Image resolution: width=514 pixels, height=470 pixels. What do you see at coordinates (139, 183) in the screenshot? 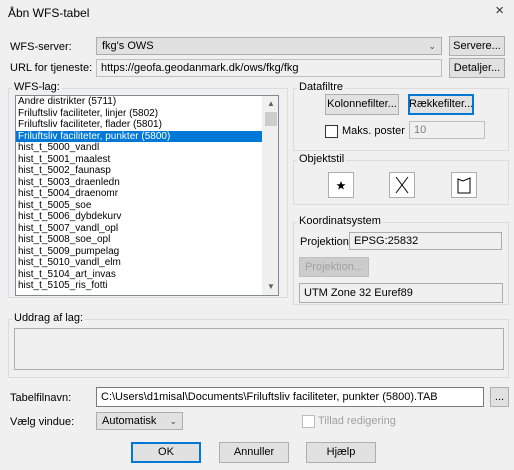
I see `layer-list-item: hist_t_5003_draenledn` at bounding box center [139, 183].